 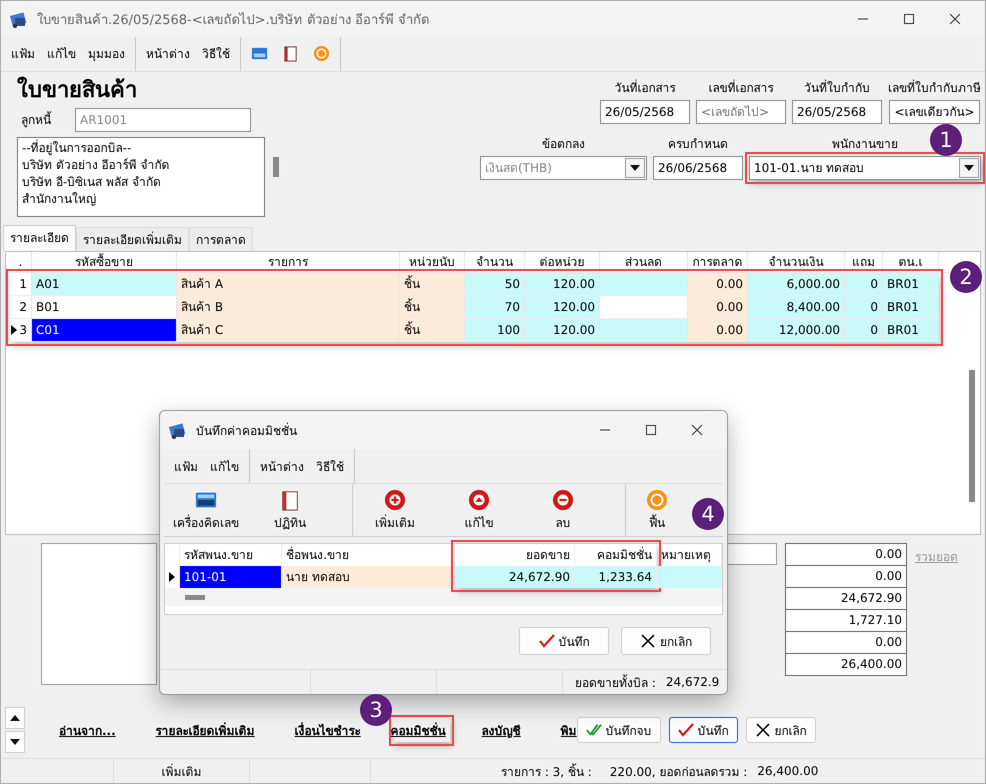 I want to click on toolbar-button: ฟื้น, so click(x=656, y=510).